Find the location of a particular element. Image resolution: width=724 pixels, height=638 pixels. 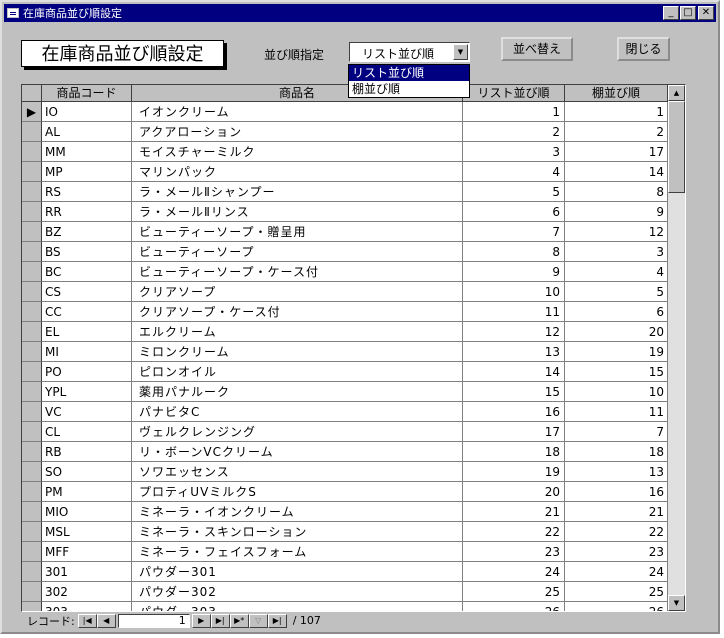

table-row: RS ラ・メールⅡシャンプー 5 8 is located at coordinates (345, 192).